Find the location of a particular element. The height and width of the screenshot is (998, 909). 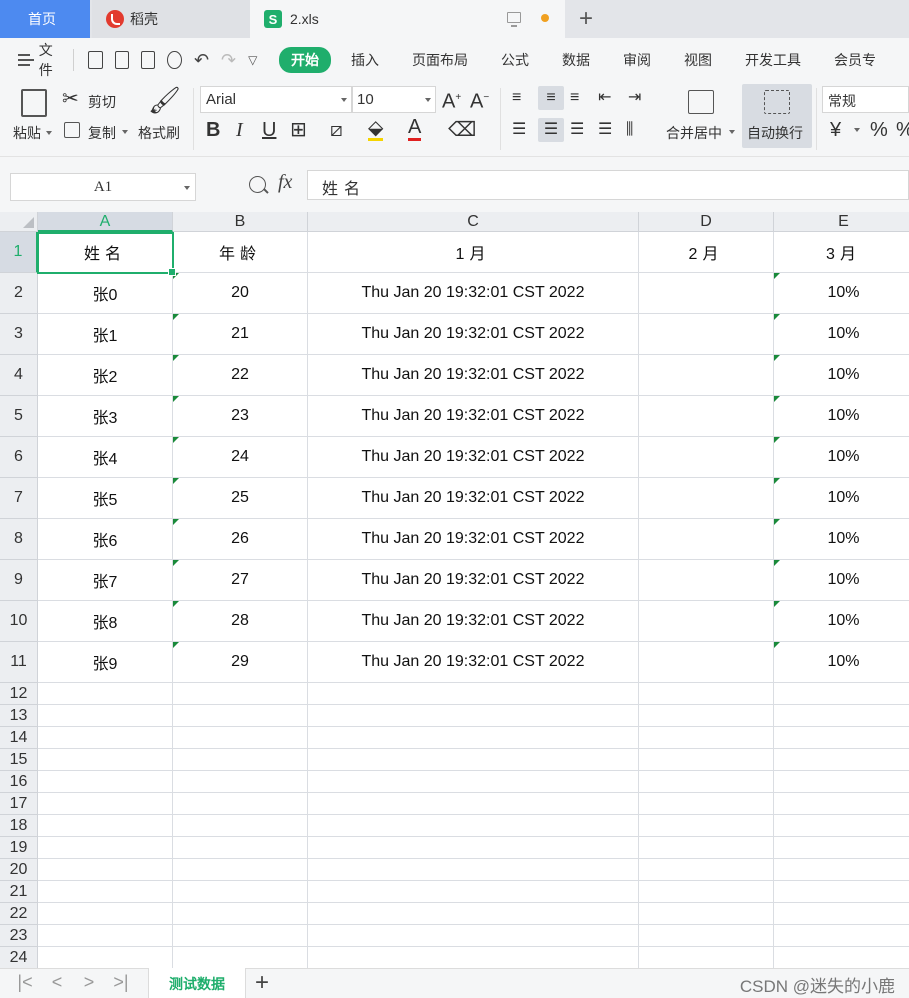

cell-e19 is located at coordinates (841, 848).